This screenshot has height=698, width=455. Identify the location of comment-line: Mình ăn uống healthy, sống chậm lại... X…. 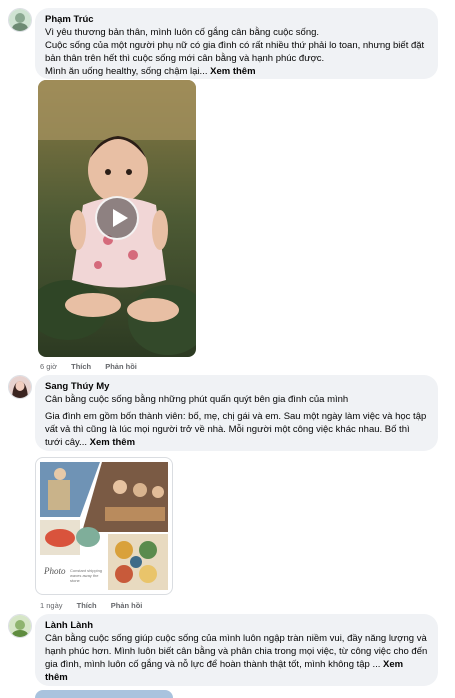
(150, 71).